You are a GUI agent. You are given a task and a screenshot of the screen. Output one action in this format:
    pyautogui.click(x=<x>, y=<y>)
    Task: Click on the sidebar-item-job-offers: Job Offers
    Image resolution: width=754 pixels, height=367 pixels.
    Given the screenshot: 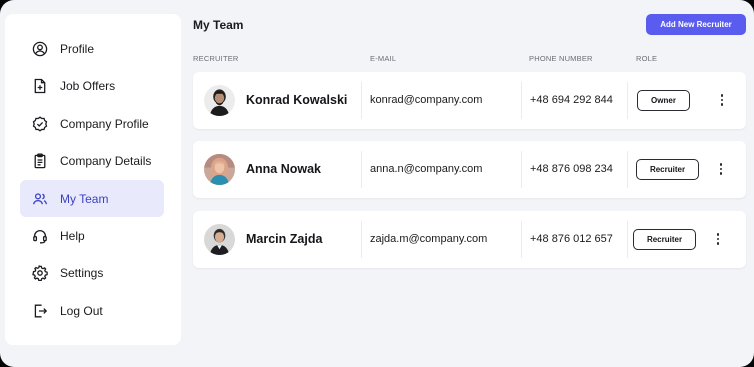 What is the action you would take?
    pyautogui.click(x=92, y=85)
    